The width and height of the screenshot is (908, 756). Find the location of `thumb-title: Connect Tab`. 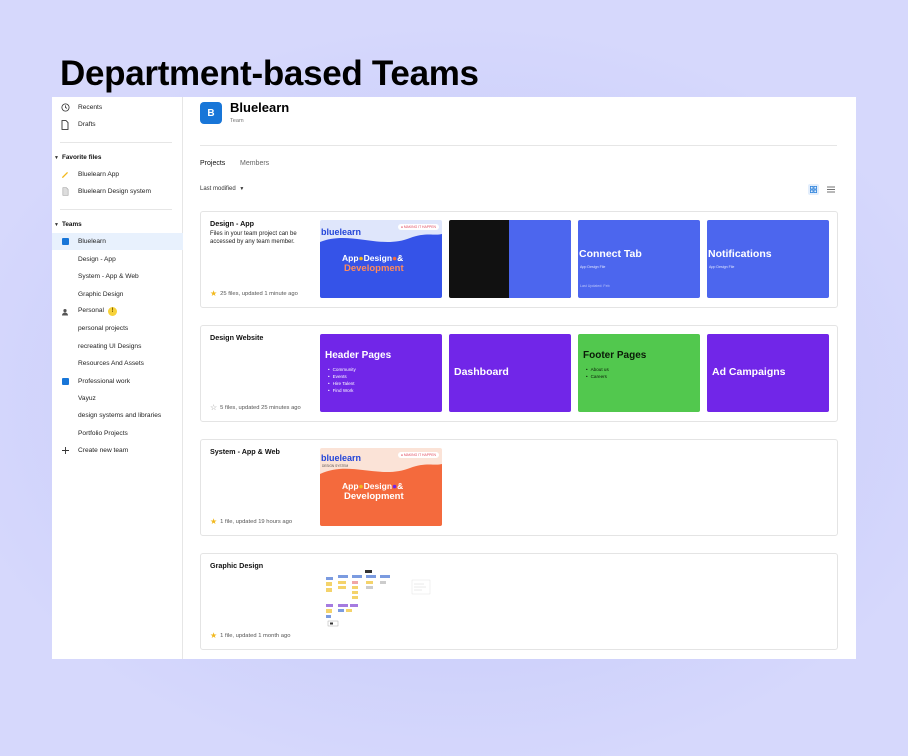

thumb-title: Connect Tab is located at coordinates (610, 254).